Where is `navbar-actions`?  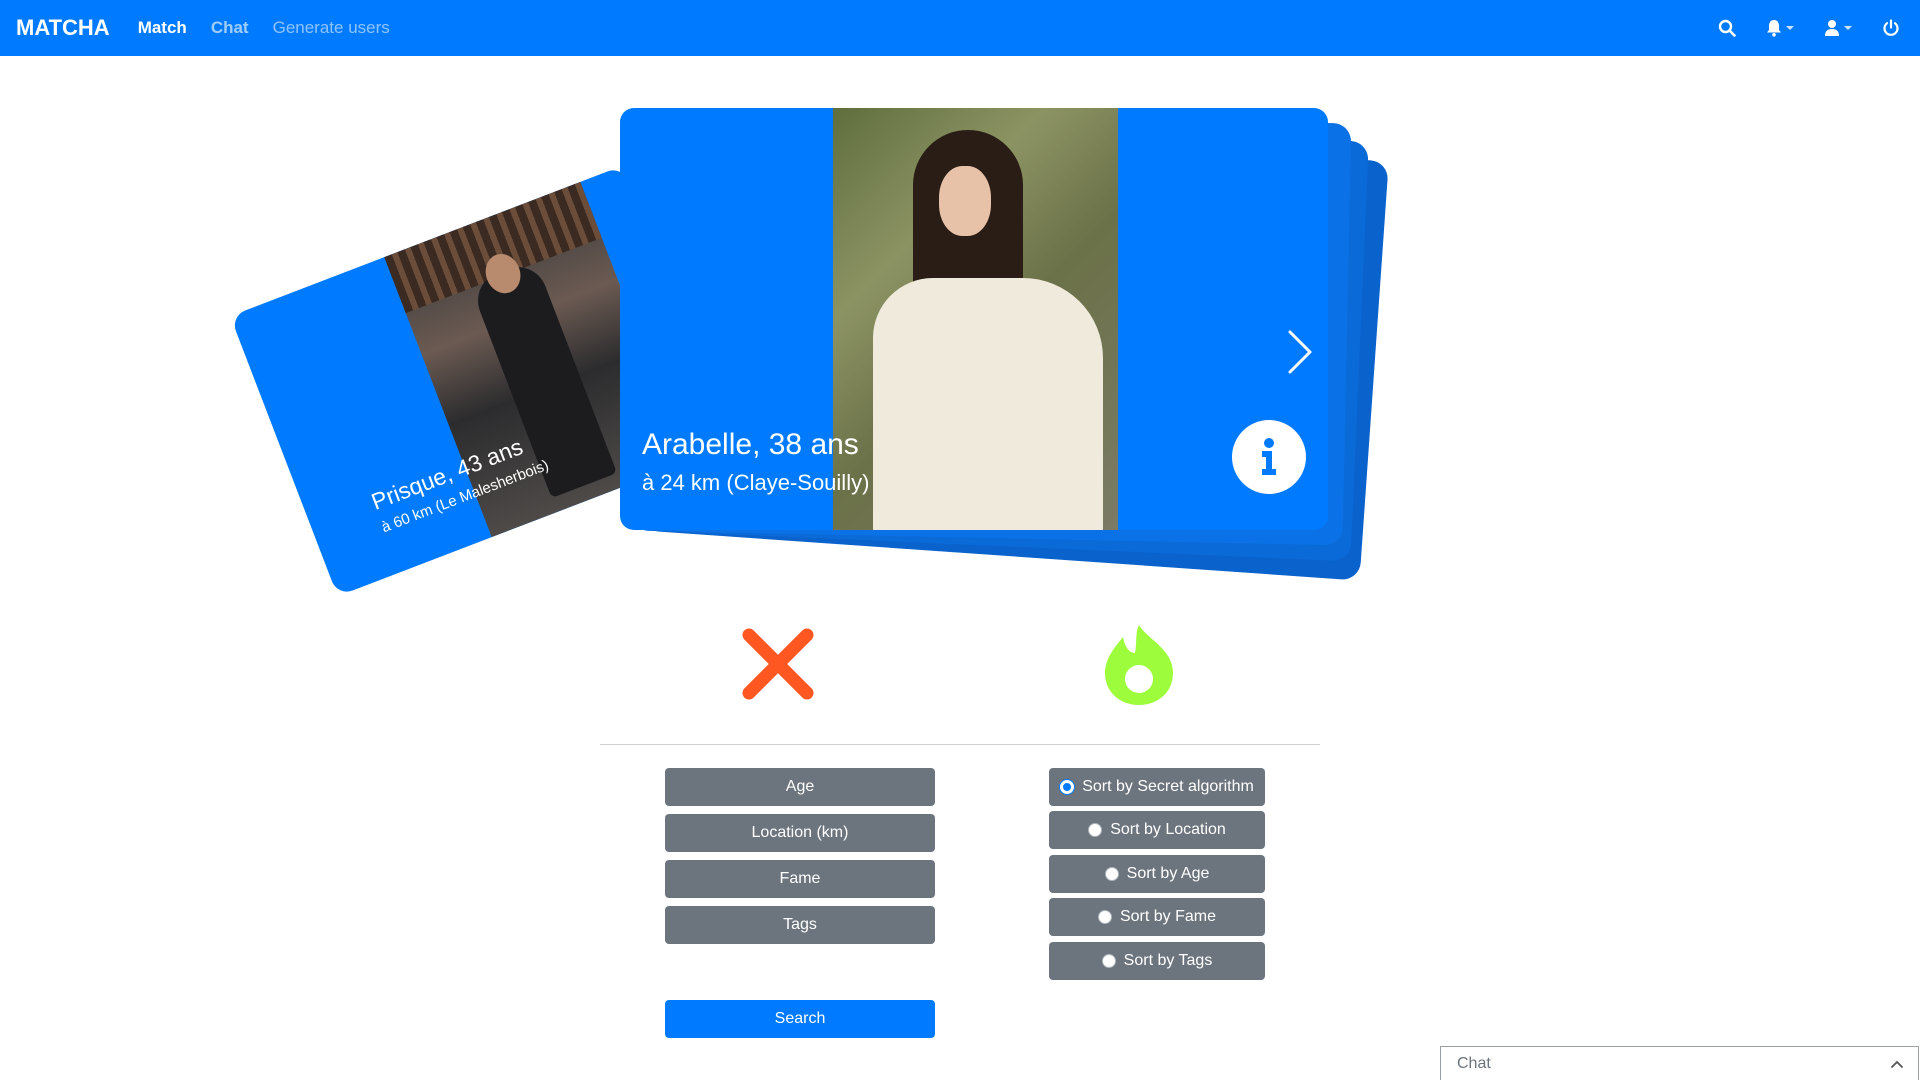
navbar-actions is located at coordinates (1809, 28).